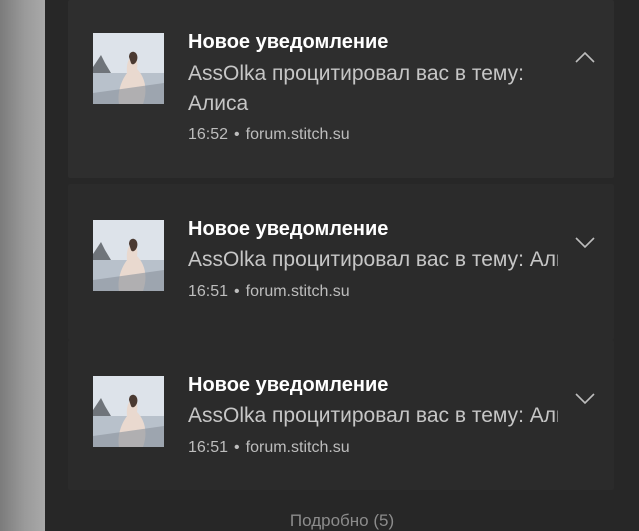  I want to click on desktop-background, so click(22, 265).